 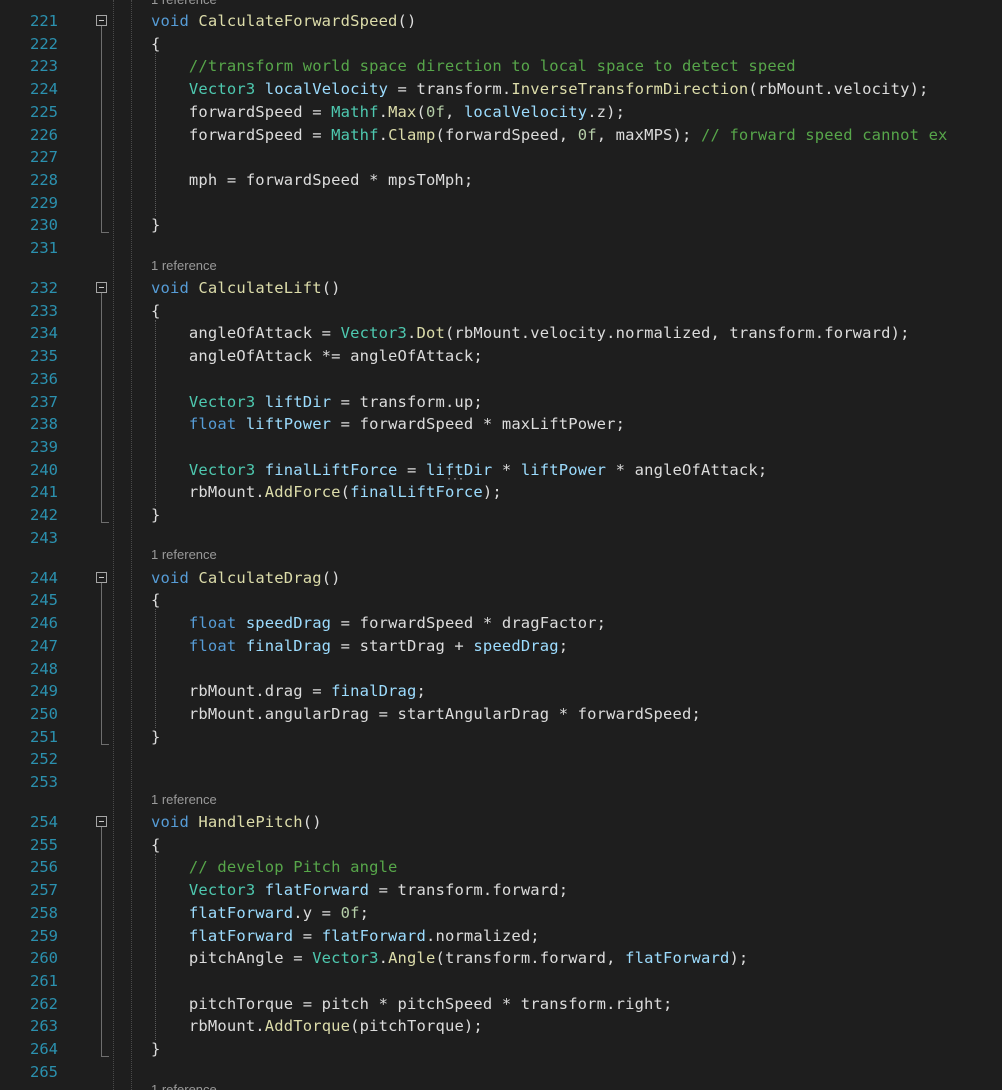 What do you see at coordinates (563, 469) in the screenshot?
I see `code-token: liftPower` at bounding box center [563, 469].